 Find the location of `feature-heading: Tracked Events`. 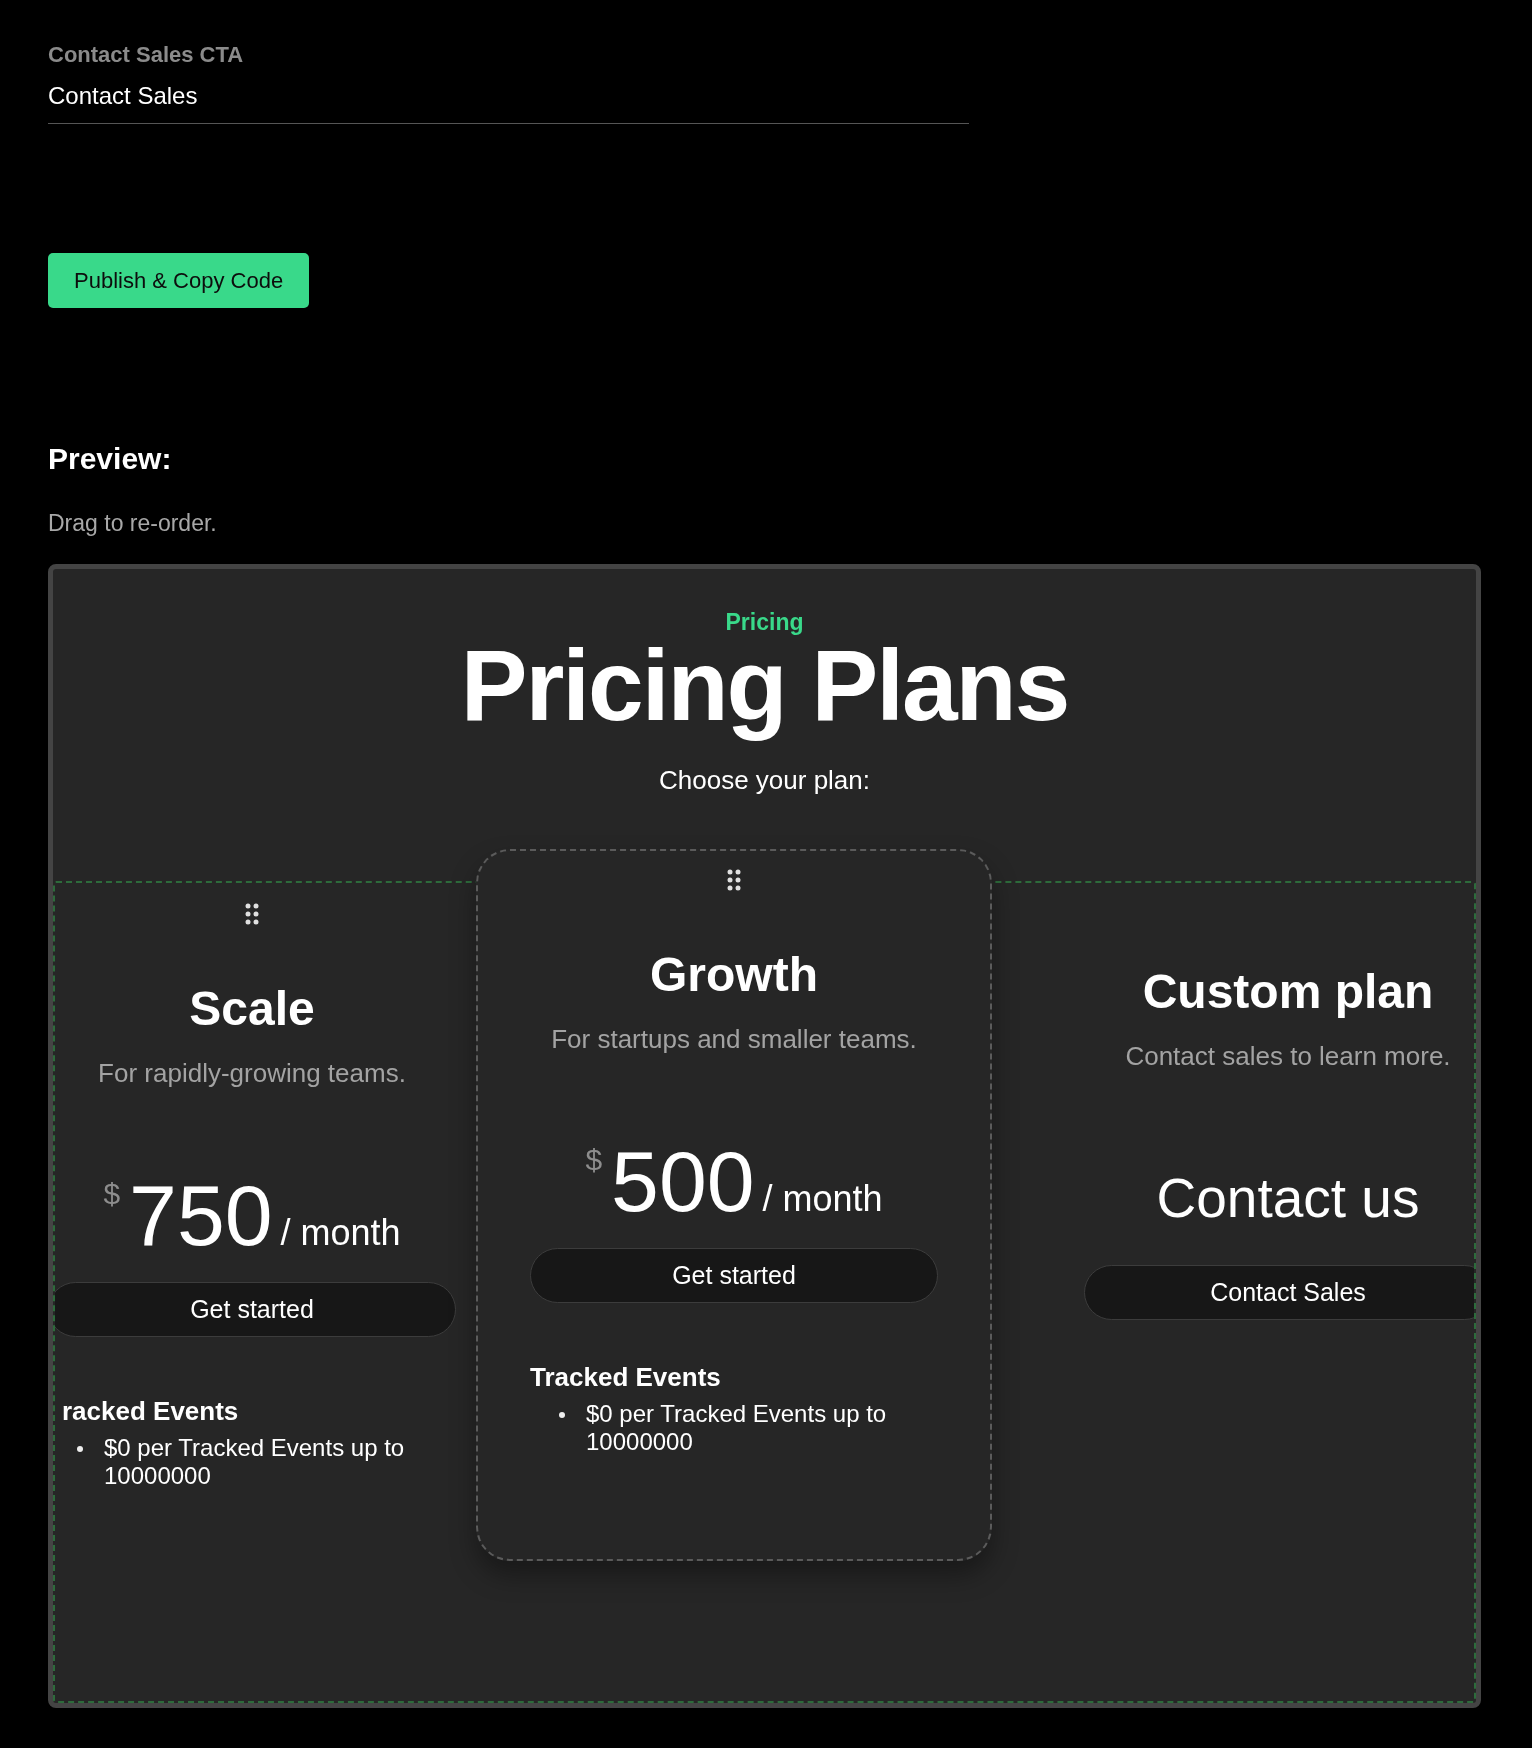

feature-heading: Tracked Events is located at coordinates (625, 1377).